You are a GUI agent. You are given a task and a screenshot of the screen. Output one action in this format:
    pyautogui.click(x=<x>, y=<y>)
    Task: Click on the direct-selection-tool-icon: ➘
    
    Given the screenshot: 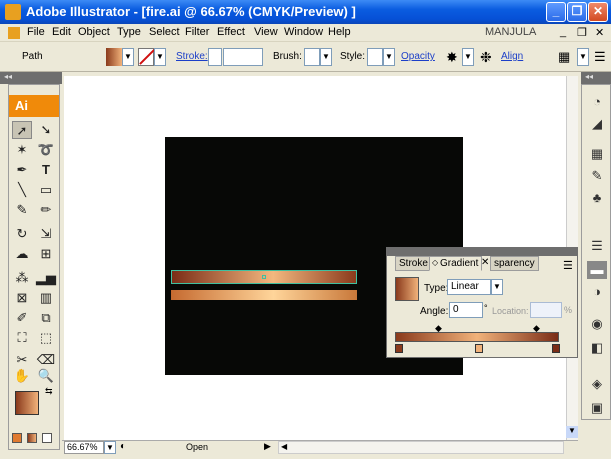 What is the action you would take?
    pyautogui.click(x=46, y=130)
    